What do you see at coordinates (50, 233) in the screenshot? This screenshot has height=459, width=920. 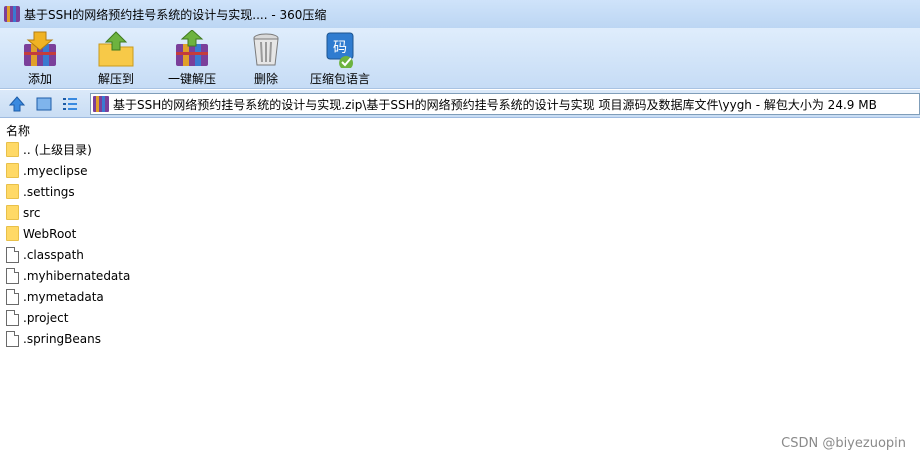 I see `list-item-label: WebRoot` at bounding box center [50, 233].